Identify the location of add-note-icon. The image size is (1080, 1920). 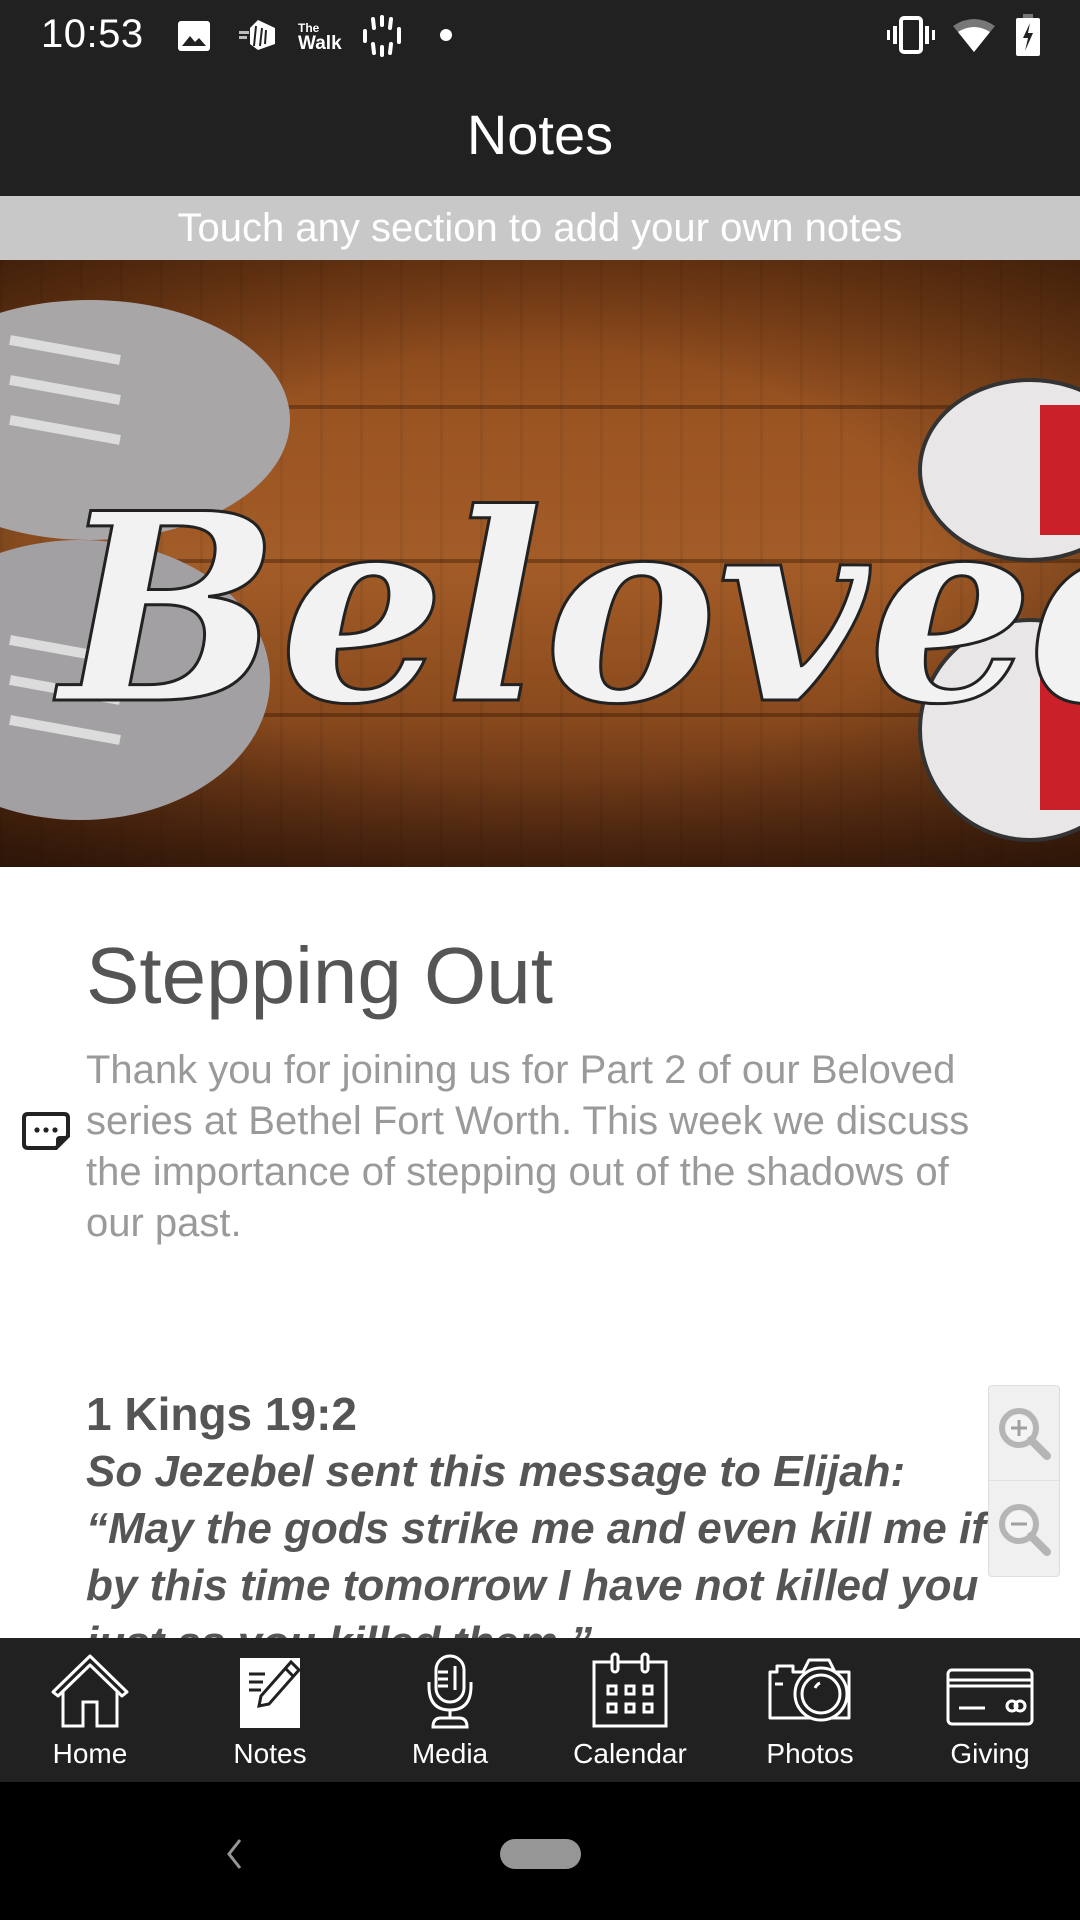
(46, 1131).